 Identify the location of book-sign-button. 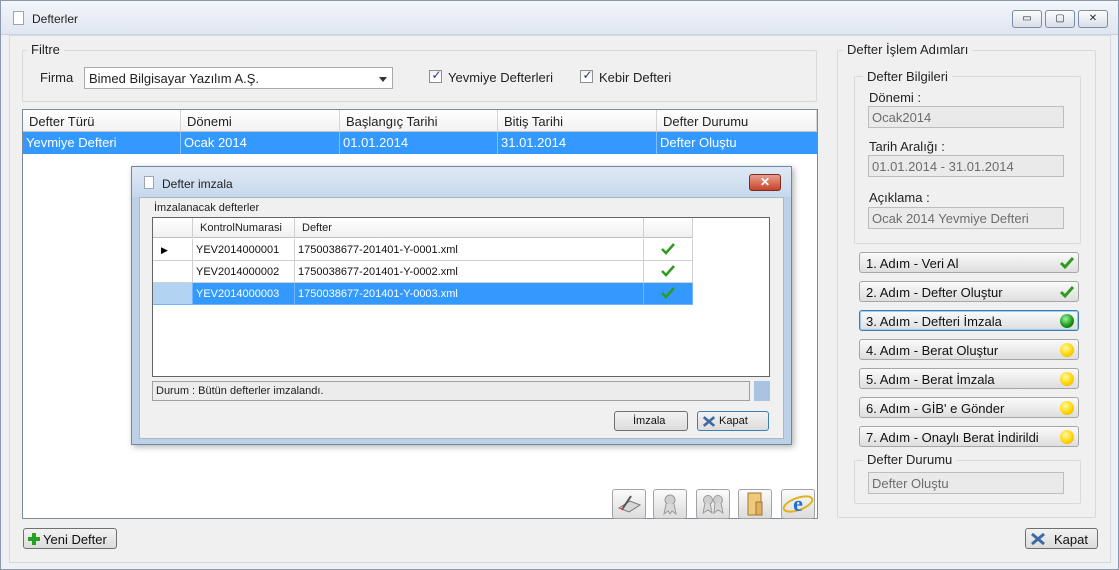
(629, 504).